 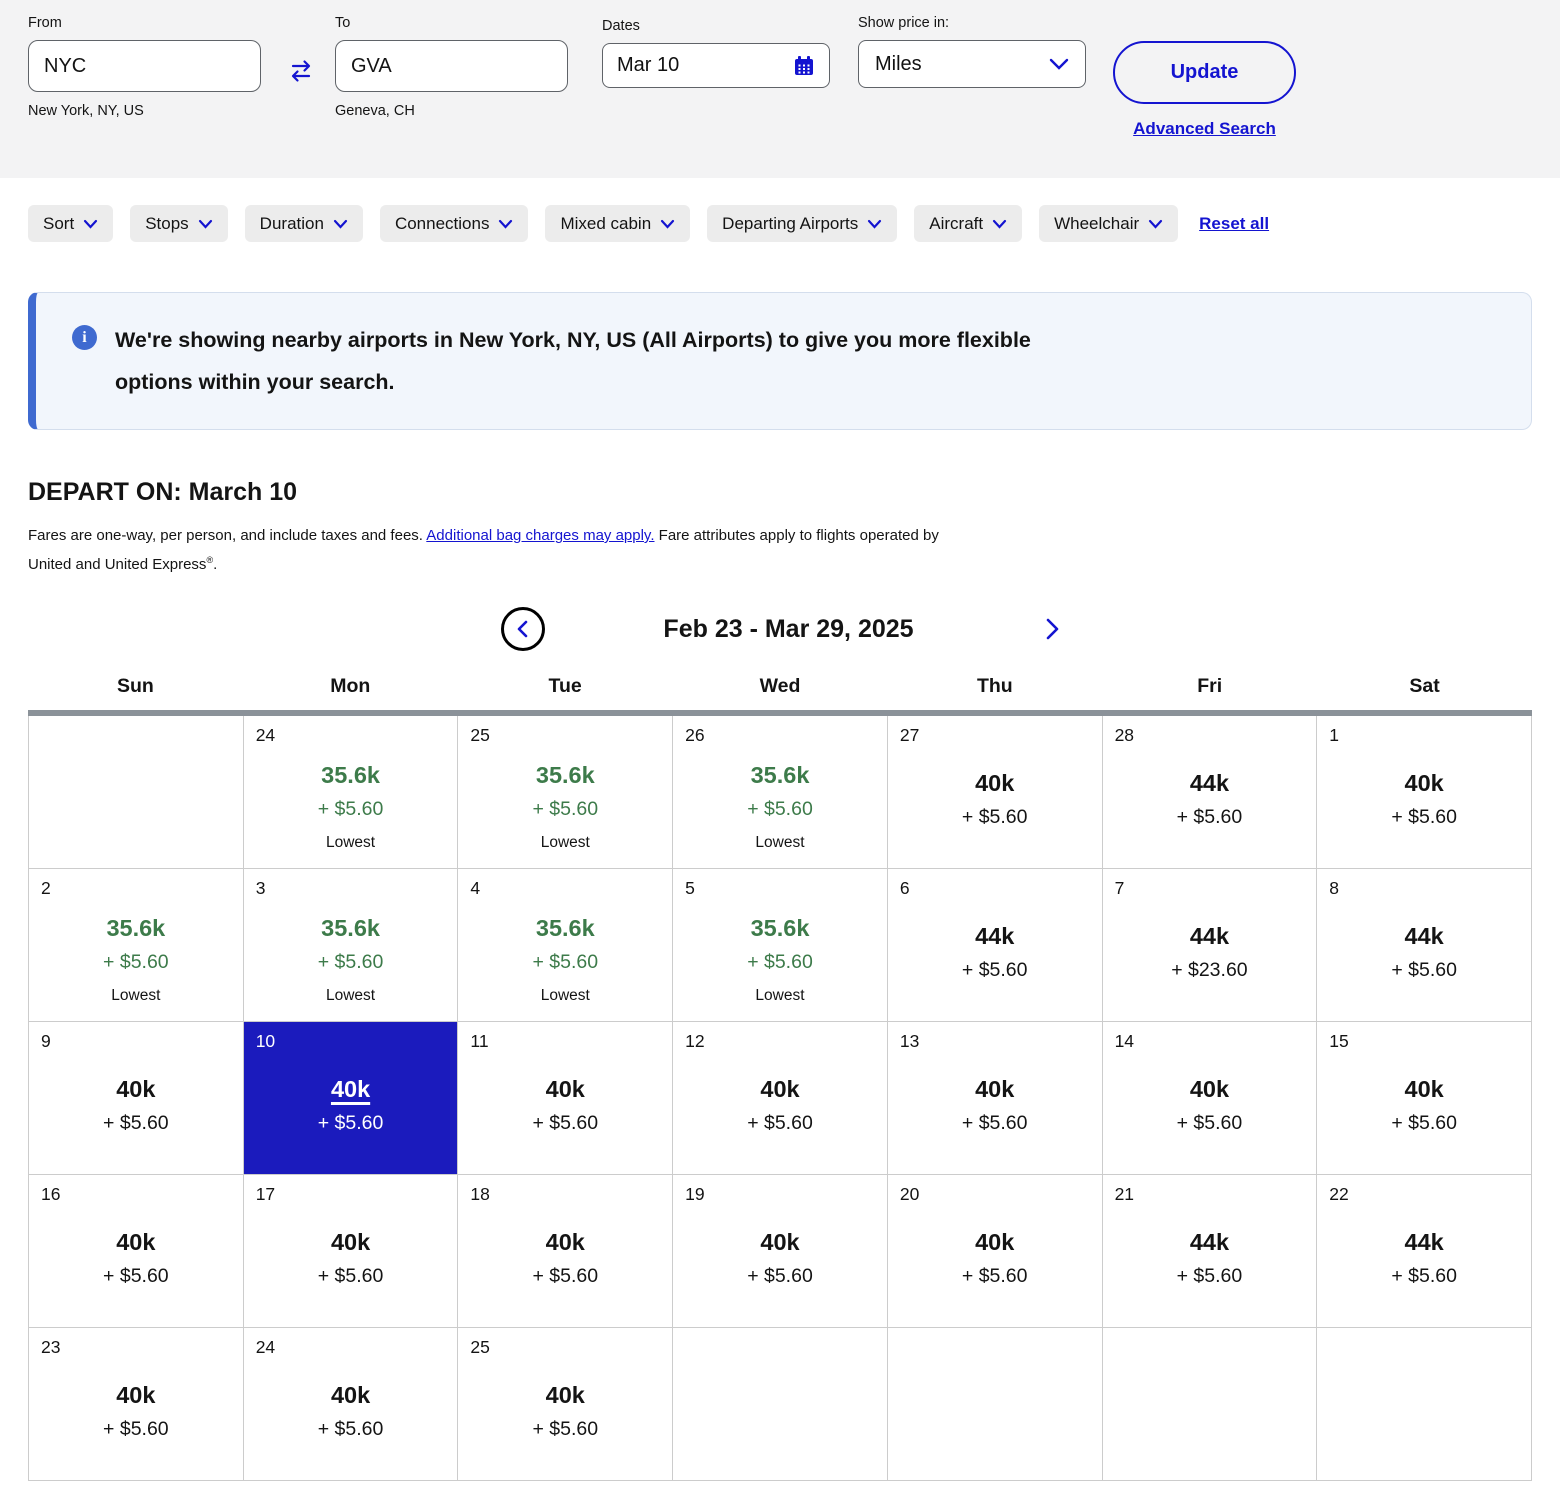 What do you see at coordinates (648, 65) in the screenshot?
I see `dates-value: Mar 10` at bounding box center [648, 65].